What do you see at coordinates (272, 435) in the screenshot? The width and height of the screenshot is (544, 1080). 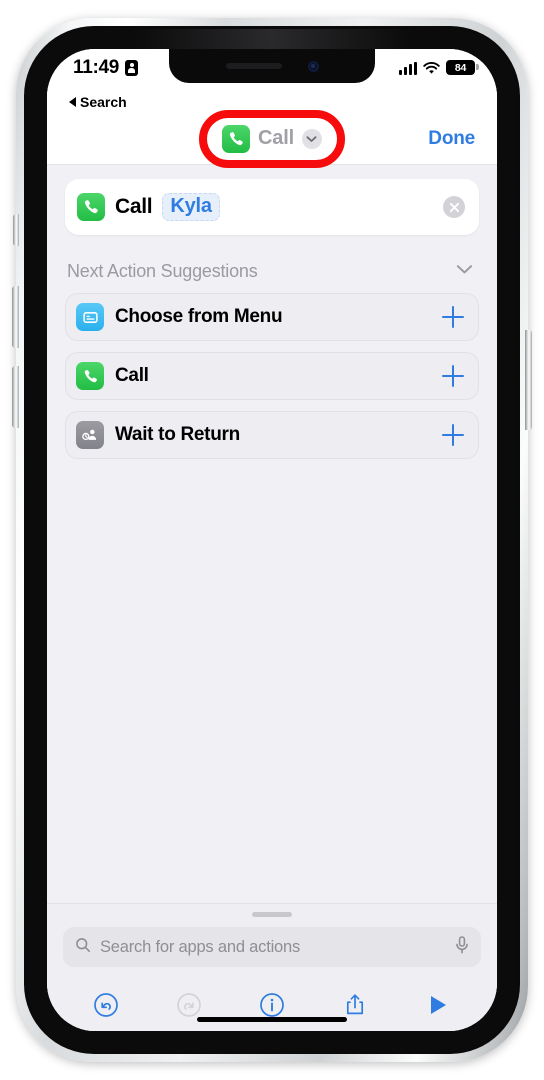 I see `suggestion-row-wait-to-return: Wait to Return` at bounding box center [272, 435].